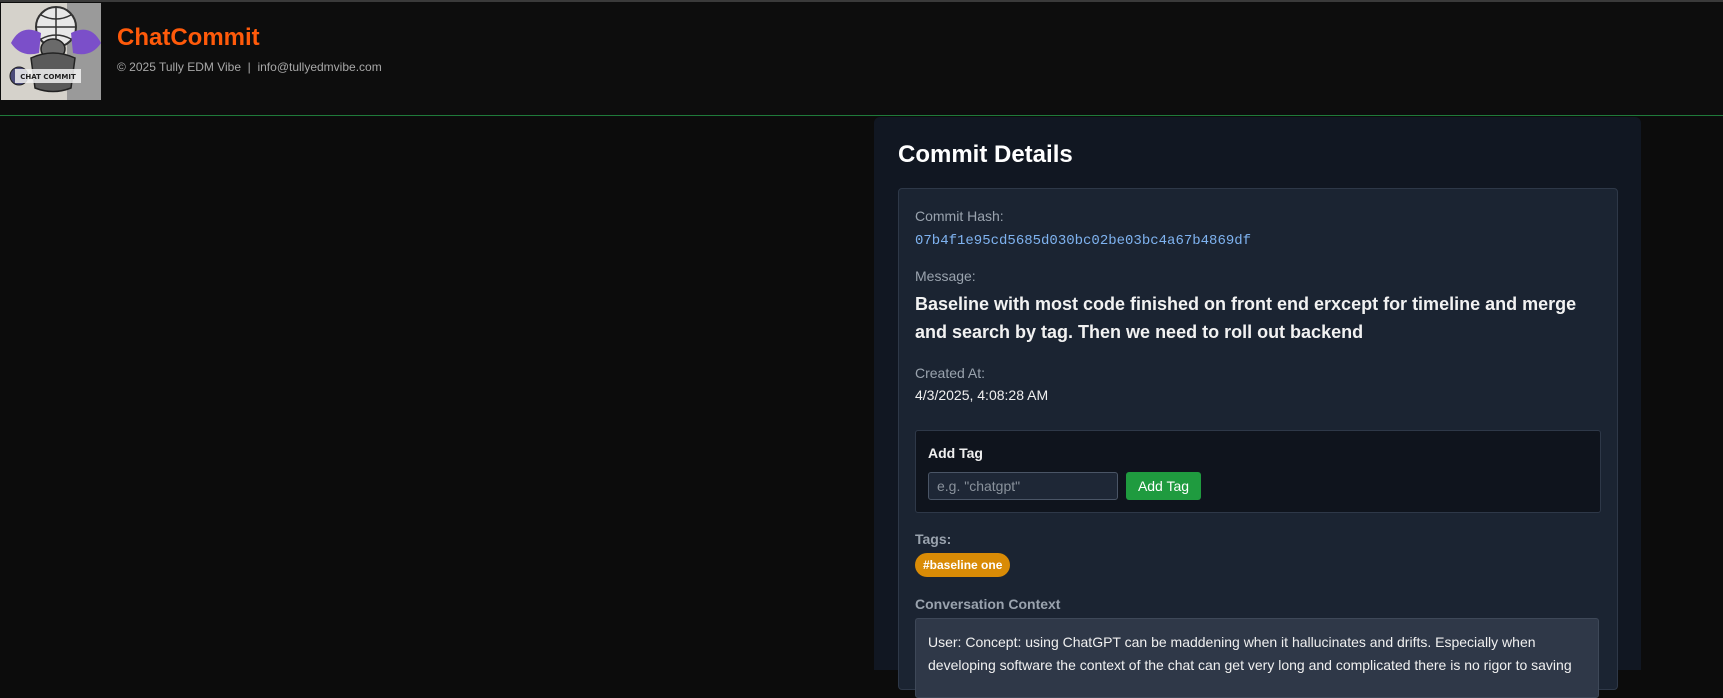 Image resolution: width=1723 pixels, height=698 pixels. I want to click on conversation-context-label: Conversation Context, so click(988, 604).